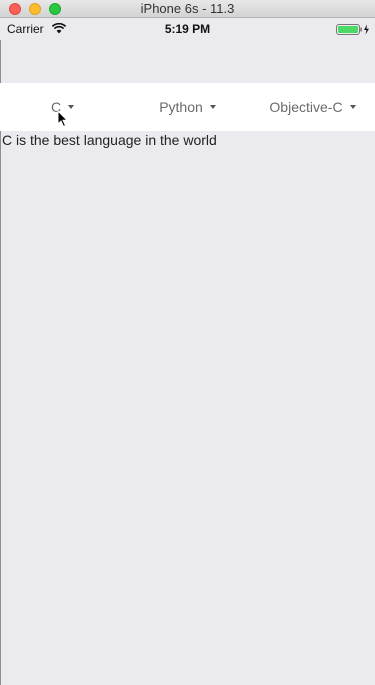 The image size is (375, 685). Describe the element at coordinates (352, 29) in the screenshot. I see `battery-icon` at that location.